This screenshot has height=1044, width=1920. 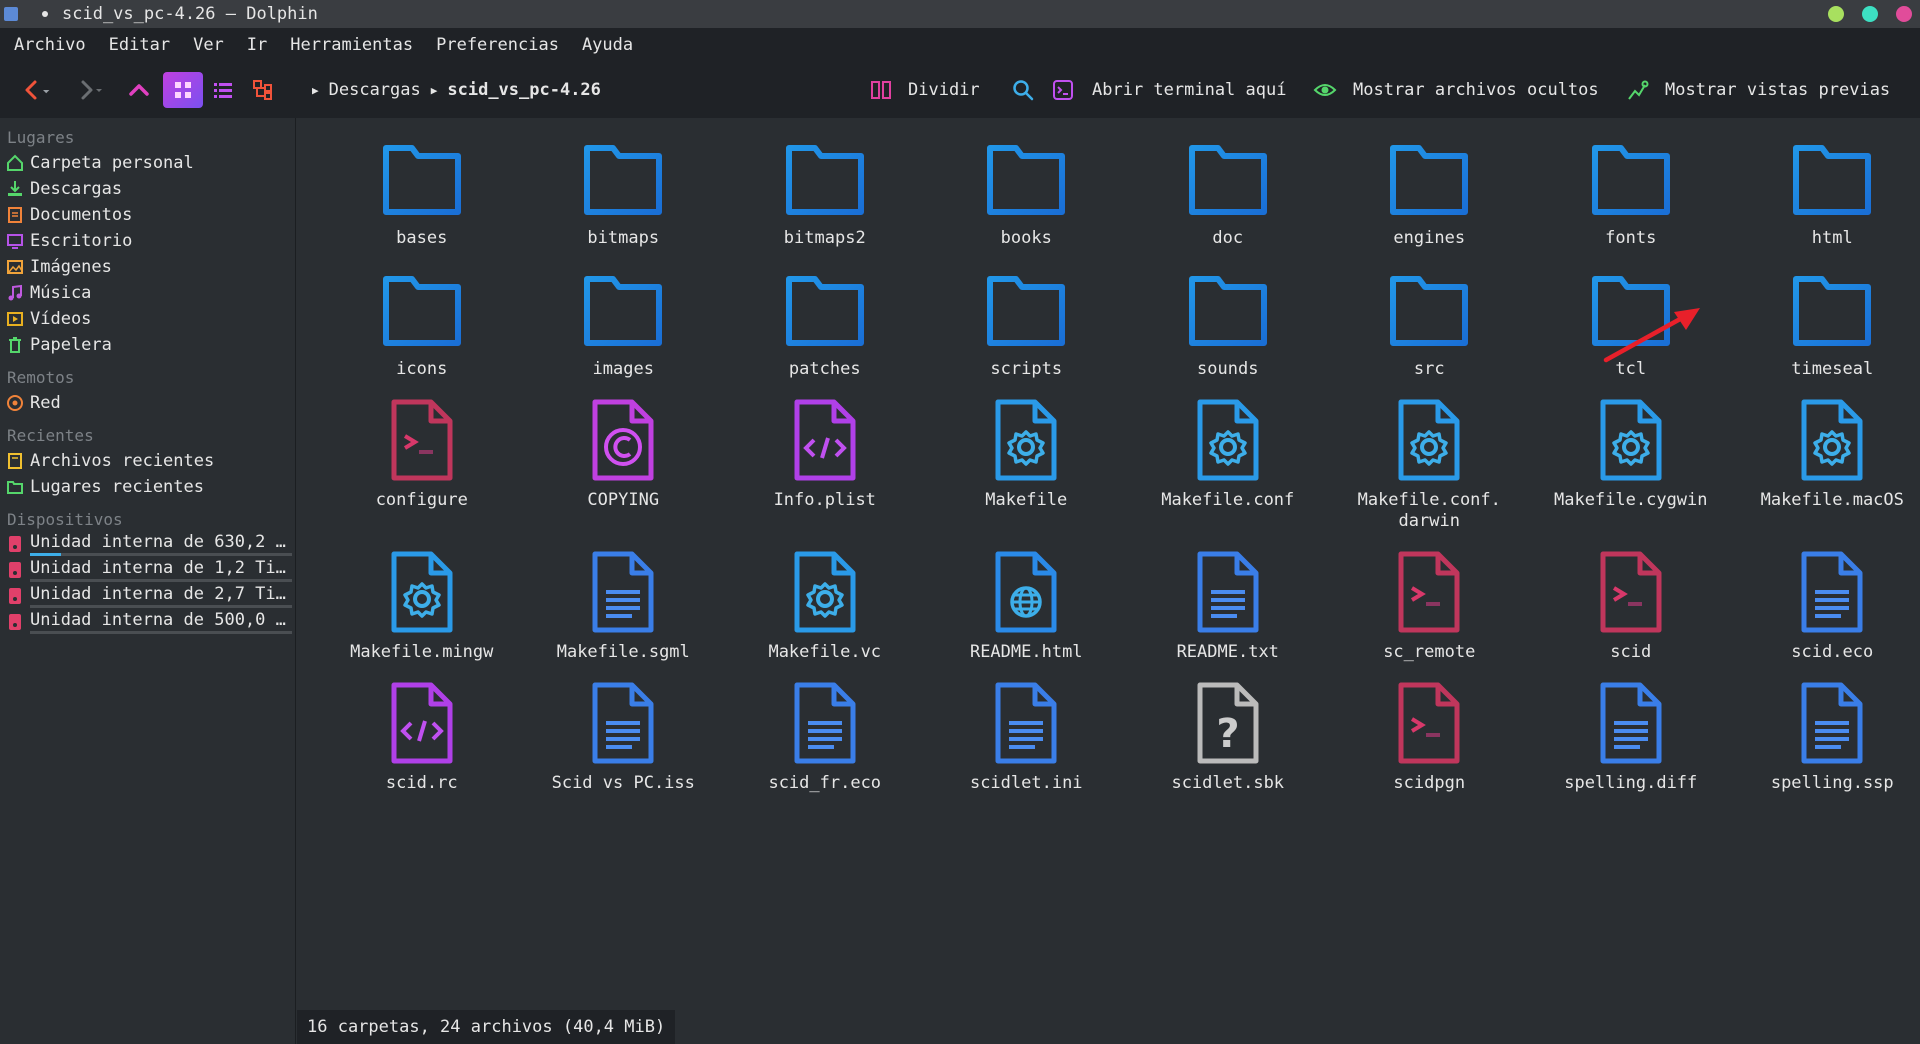 I want to click on folder-item: timeseal, so click(x=1826, y=324).